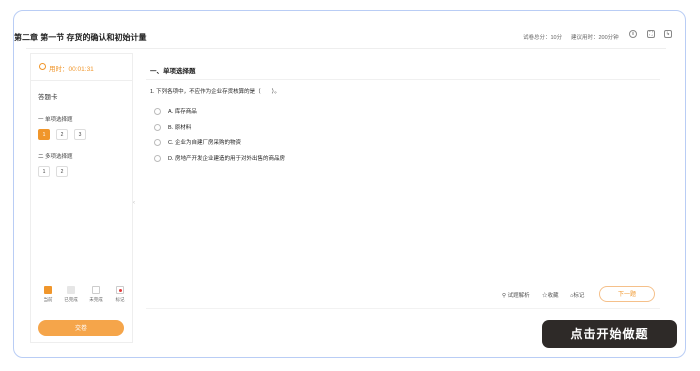 The width and height of the screenshot is (700, 371). Describe the element at coordinates (71, 299) in the screenshot. I see `legend-done-label: 已完成` at that location.